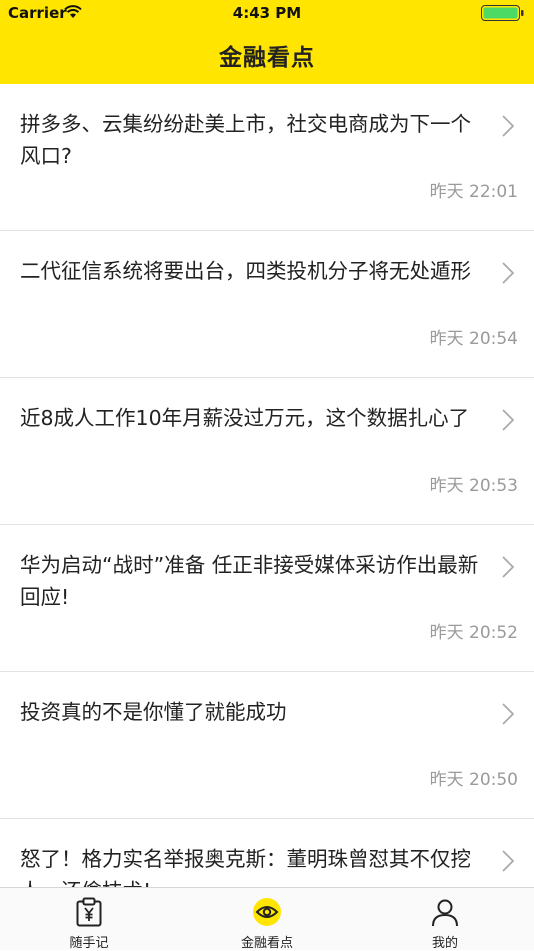 This screenshot has width=534, height=951. I want to click on tab-label: 随手记, so click(89, 943).